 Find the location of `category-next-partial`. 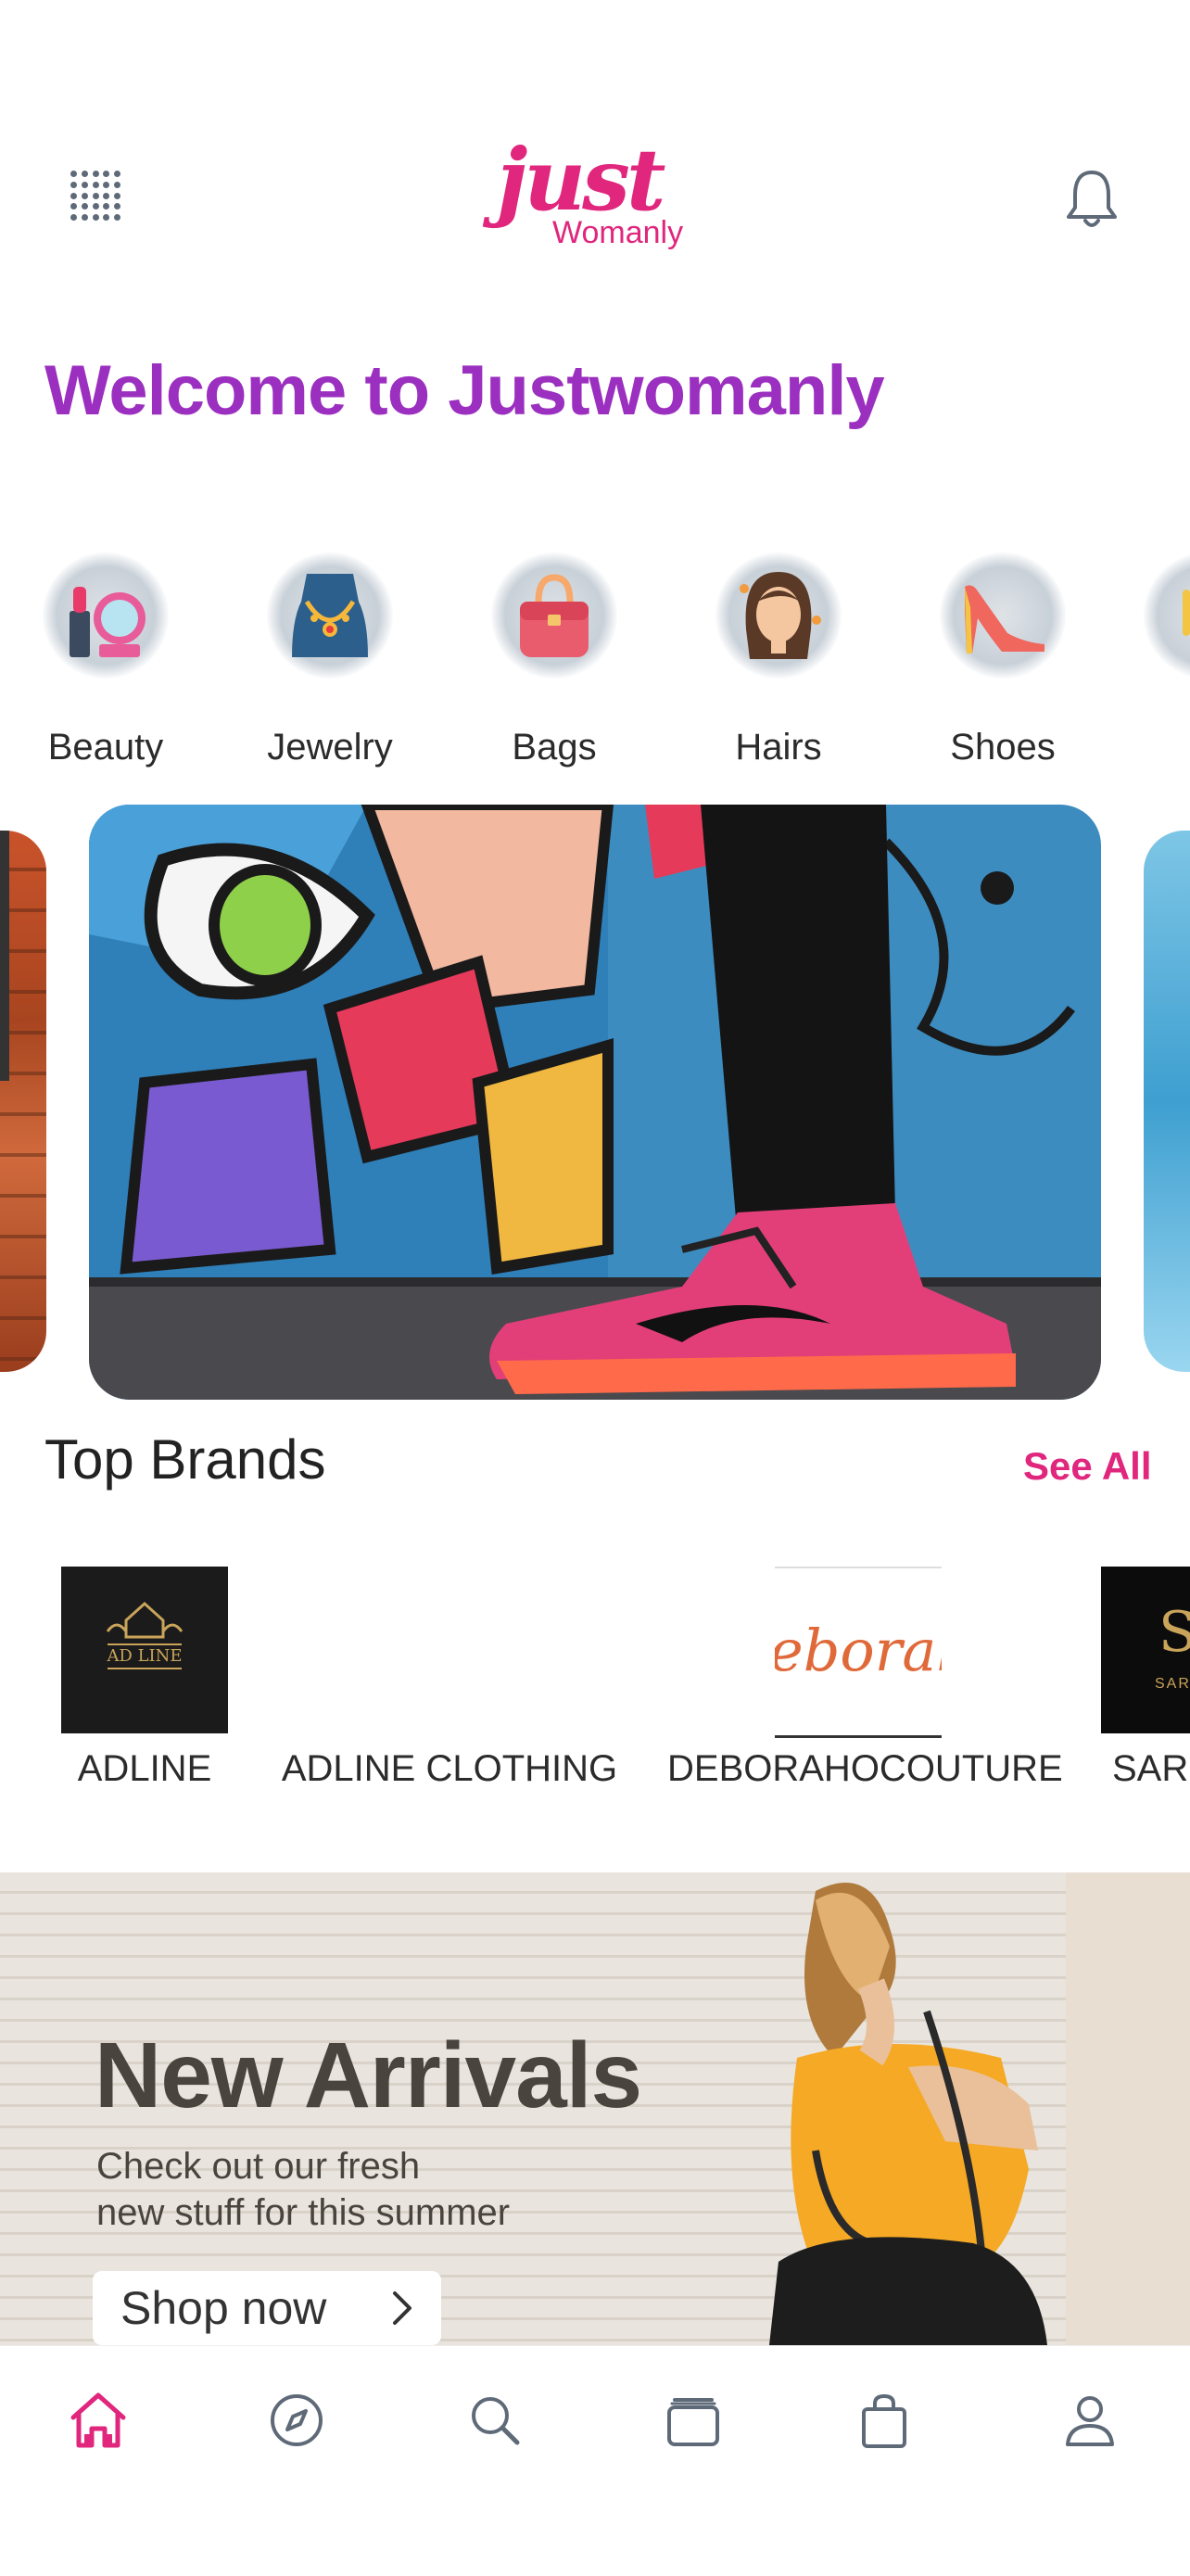

category-next-partial is located at coordinates (1167, 615).